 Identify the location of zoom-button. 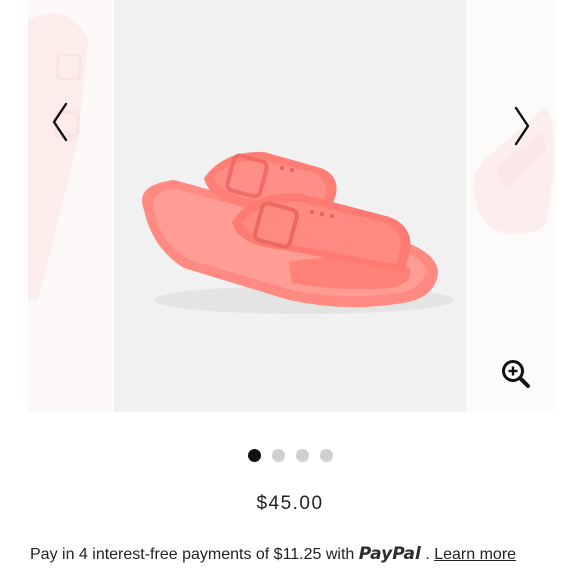
(516, 374).